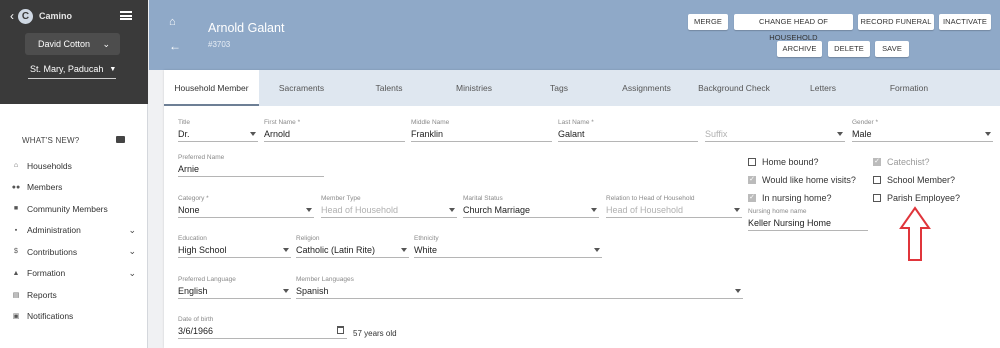  I want to click on first-name-field: First Name * Arnold, so click(334, 130).